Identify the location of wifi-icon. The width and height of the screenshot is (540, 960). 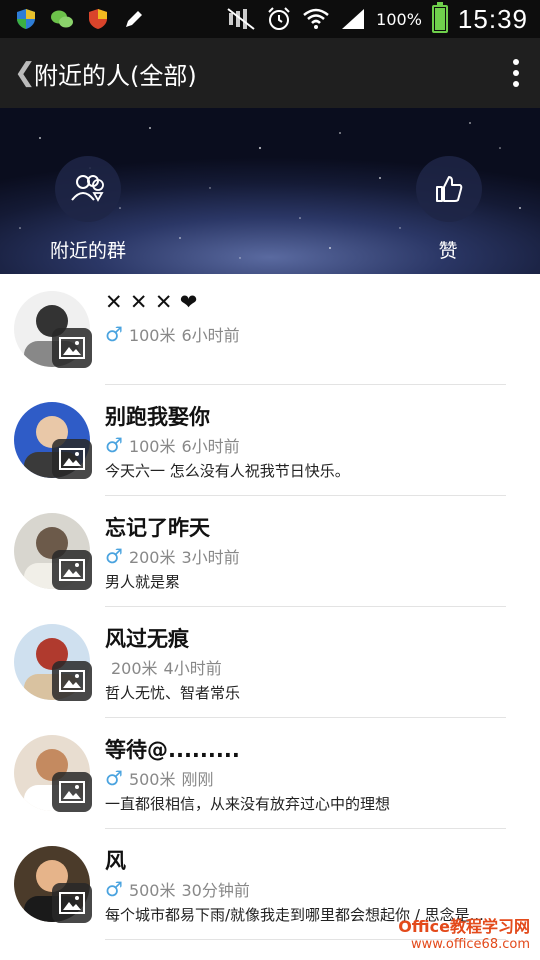
(316, 18).